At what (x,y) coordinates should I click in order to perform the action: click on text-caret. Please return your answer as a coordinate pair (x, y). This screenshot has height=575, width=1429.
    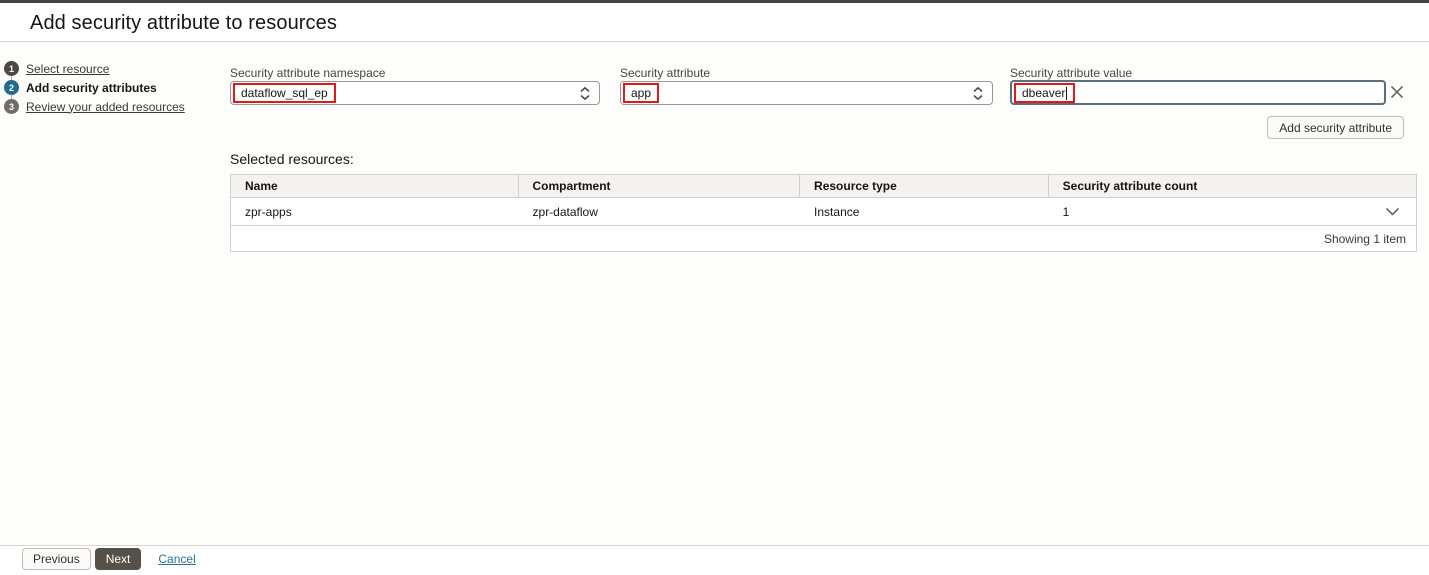
    Looking at the image, I should click on (1067, 93).